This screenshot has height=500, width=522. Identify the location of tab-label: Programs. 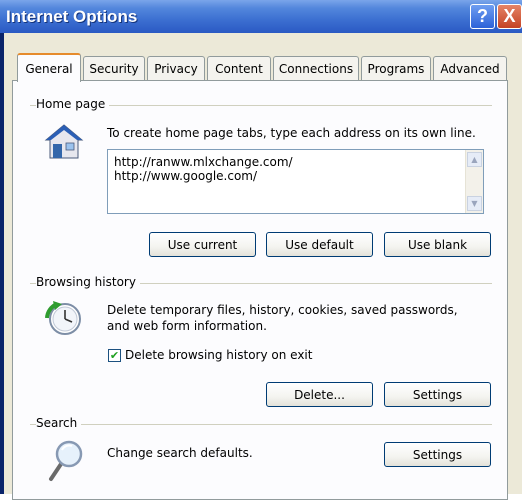
(396, 68).